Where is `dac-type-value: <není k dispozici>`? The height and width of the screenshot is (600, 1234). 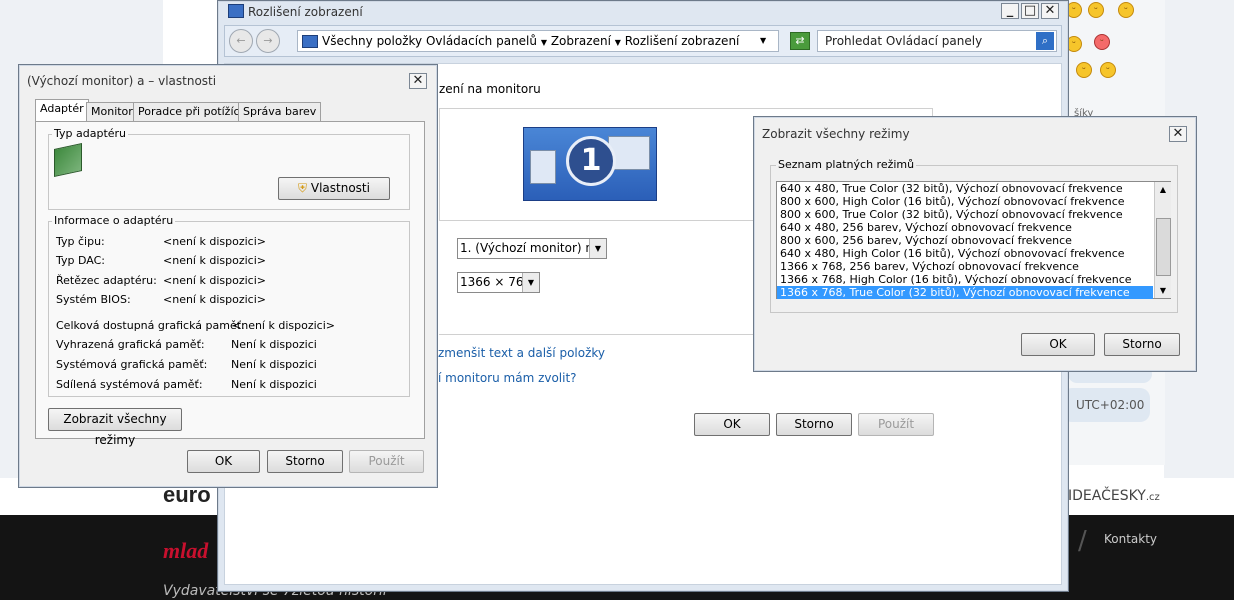
dac-type-value: <není k dispozici> is located at coordinates (214, 260).